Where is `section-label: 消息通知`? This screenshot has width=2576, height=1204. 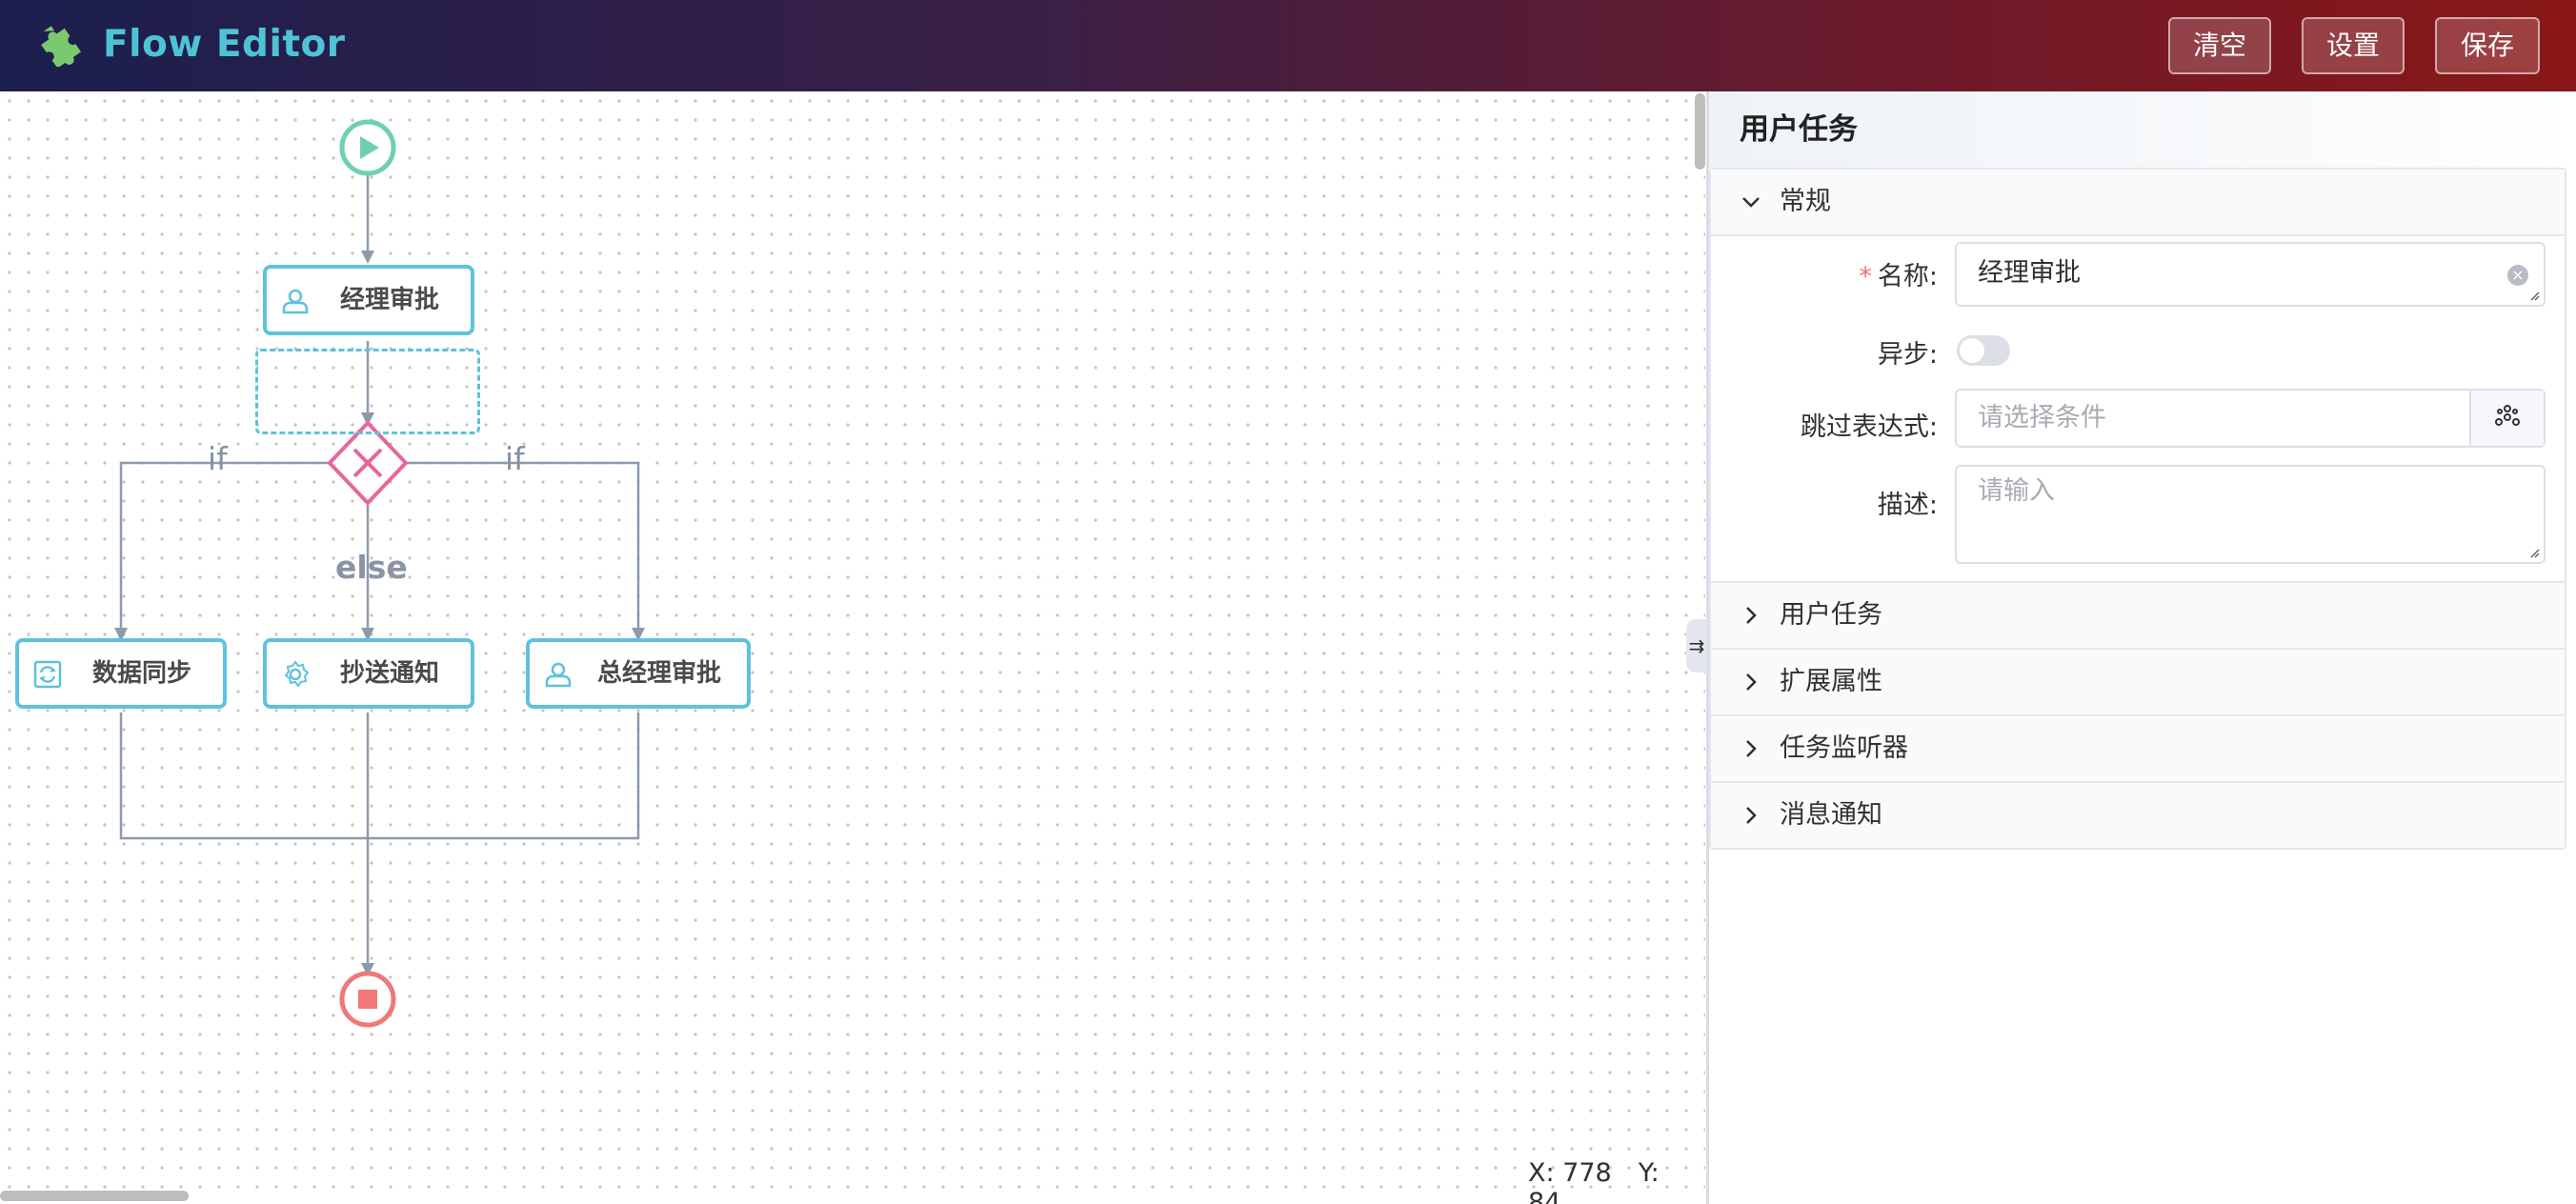 section-label: 消息通知 is located at coordinates (1831, 815).